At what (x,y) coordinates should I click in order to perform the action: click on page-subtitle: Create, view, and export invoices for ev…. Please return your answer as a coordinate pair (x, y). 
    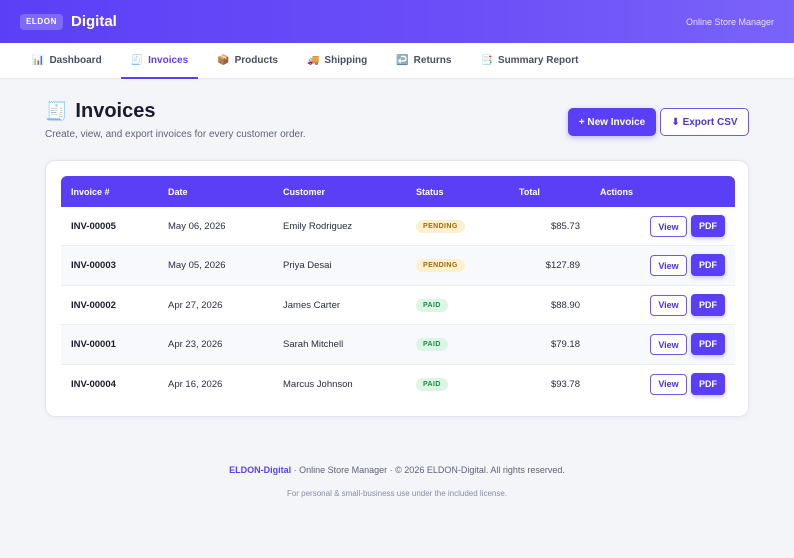
    Looking at the image, I should click on (175, 134).